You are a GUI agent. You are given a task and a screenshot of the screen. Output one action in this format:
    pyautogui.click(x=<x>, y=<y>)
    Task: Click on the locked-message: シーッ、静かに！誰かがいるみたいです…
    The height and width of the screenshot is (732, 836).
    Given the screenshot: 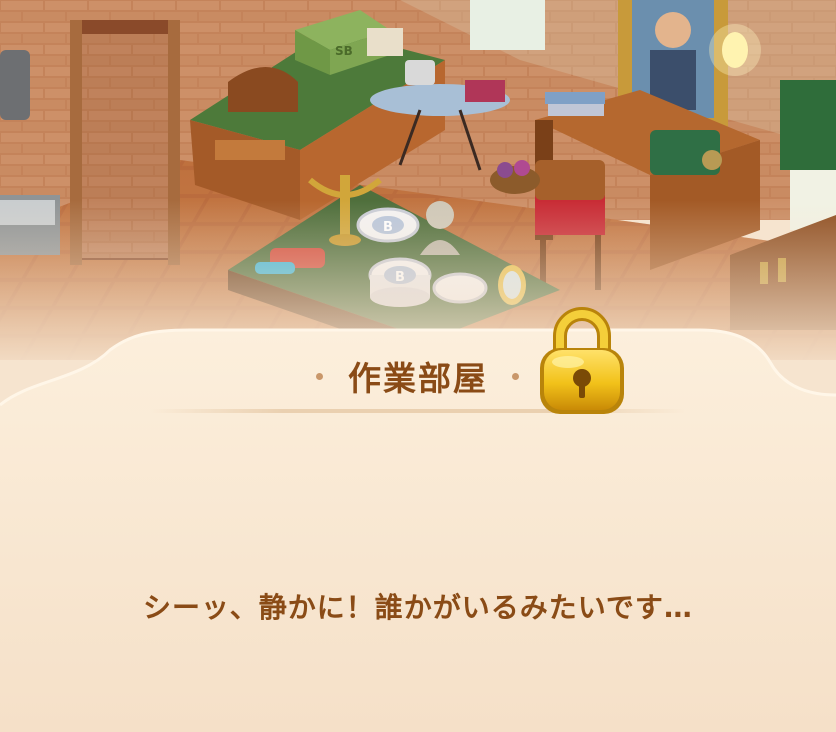 What is the action you would take?
    pyautogui.click(x=418, y=607)
    